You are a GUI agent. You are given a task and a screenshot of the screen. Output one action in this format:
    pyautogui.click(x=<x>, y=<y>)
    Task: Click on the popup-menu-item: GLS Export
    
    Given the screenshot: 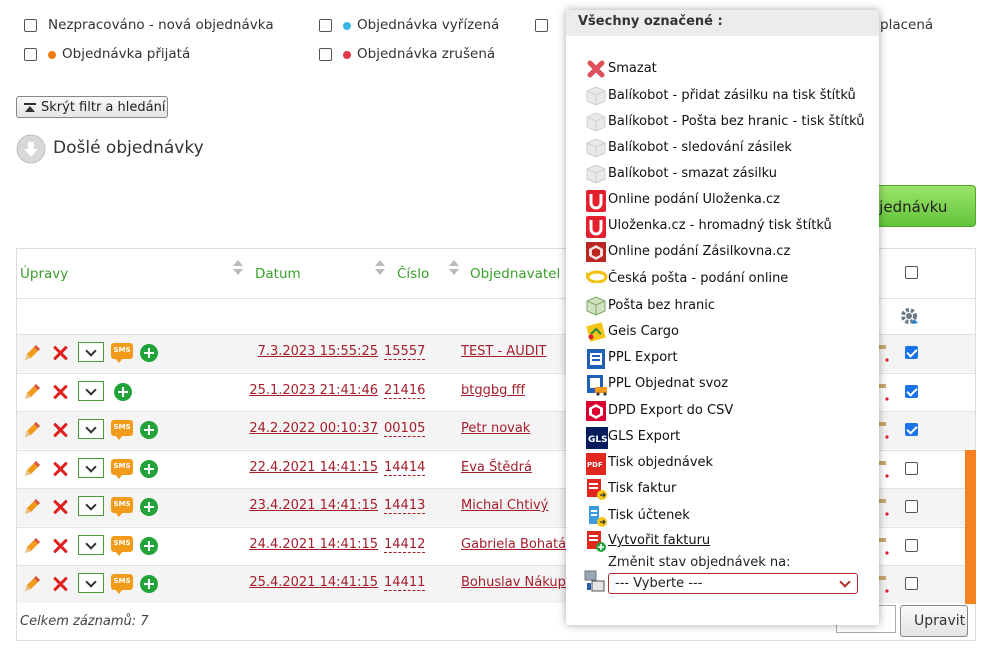 What is the action you would take?
    pyautogui.click(x=644, y=436)
    